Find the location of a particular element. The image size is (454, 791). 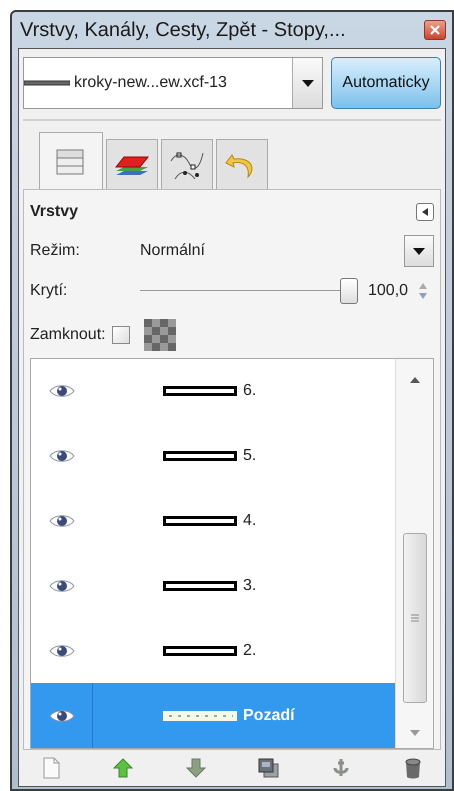

dropdown-button is located at coordinates (307, 83).